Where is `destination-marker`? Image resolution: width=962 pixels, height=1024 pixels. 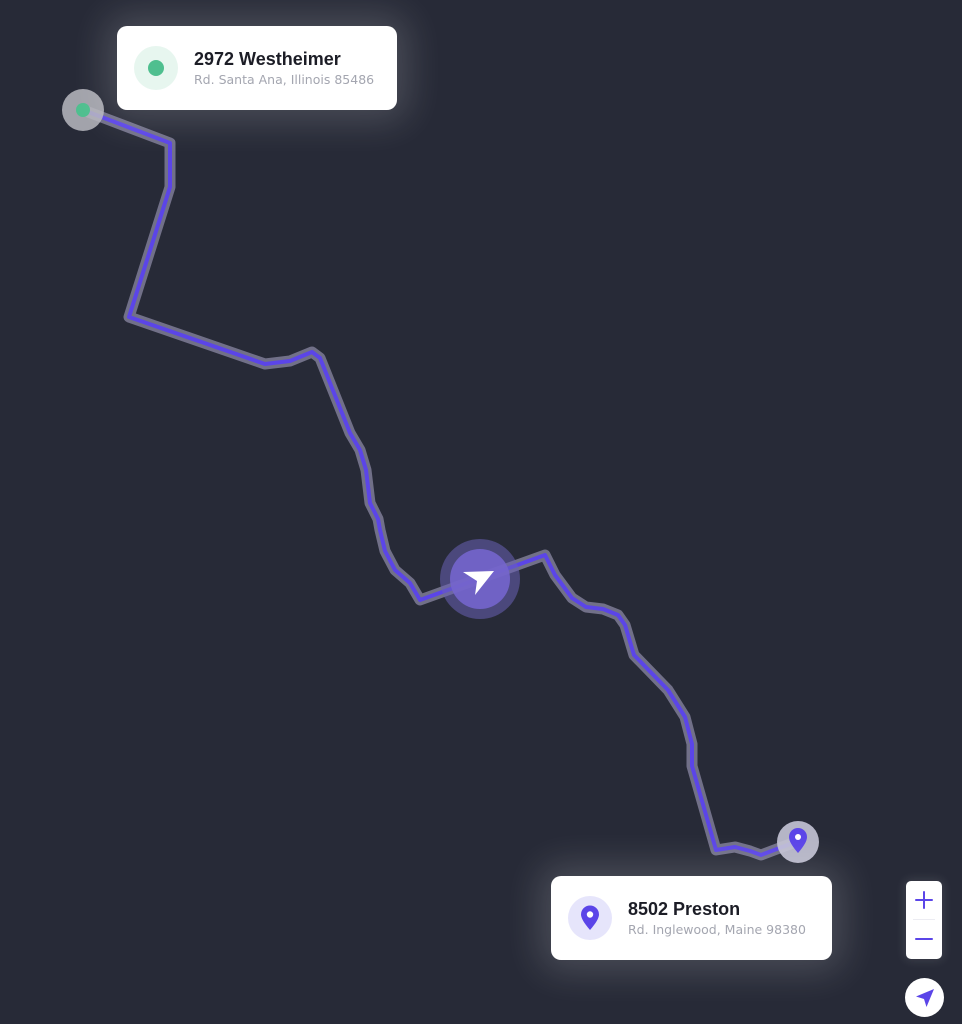
destination-marker is located at coordinates (798, 842).